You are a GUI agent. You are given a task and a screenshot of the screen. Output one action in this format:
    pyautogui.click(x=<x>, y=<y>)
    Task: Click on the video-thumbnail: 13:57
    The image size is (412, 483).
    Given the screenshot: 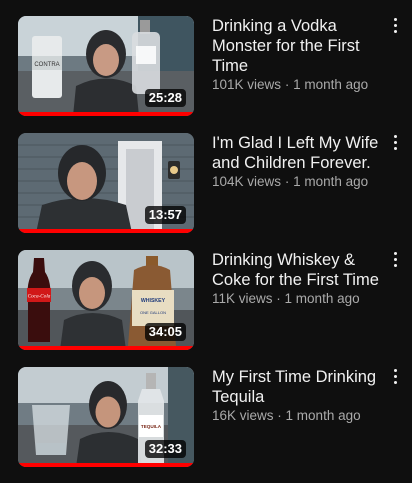 What is the action you would take?
    pyautogui.click(x=106, y=183)
    